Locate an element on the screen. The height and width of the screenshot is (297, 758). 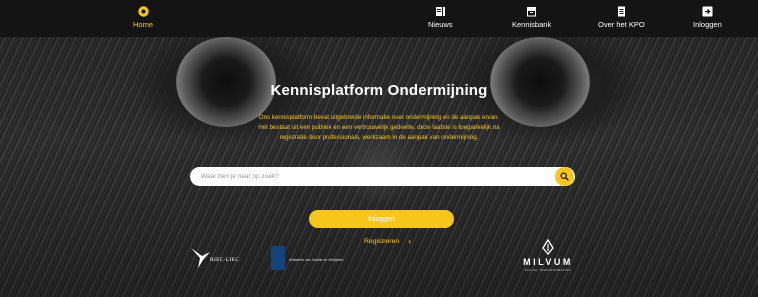
page-title: Kennisplatform Ondermijning is located at coordinates (379, 90).